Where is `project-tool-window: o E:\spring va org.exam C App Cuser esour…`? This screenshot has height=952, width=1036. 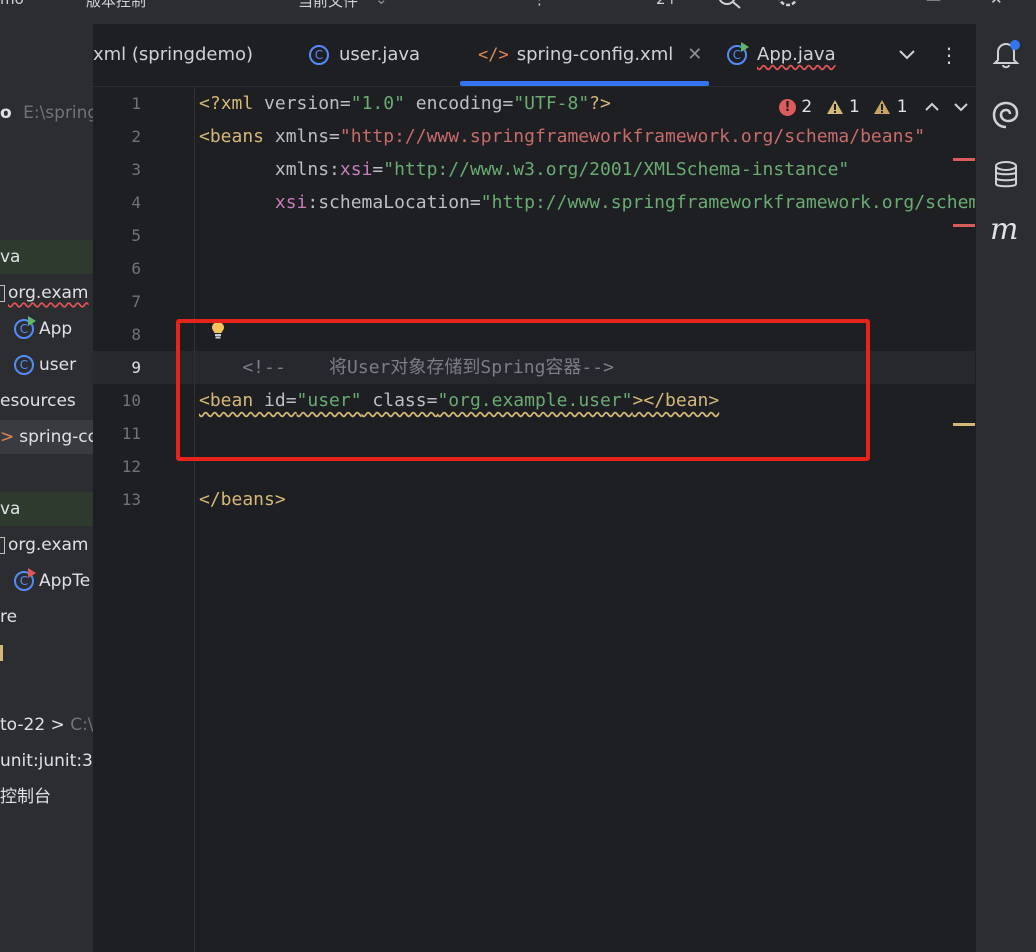 project-tool-window: o E:\spring va org.exam C App Cuser esour… is located at coordinates (46, 488).